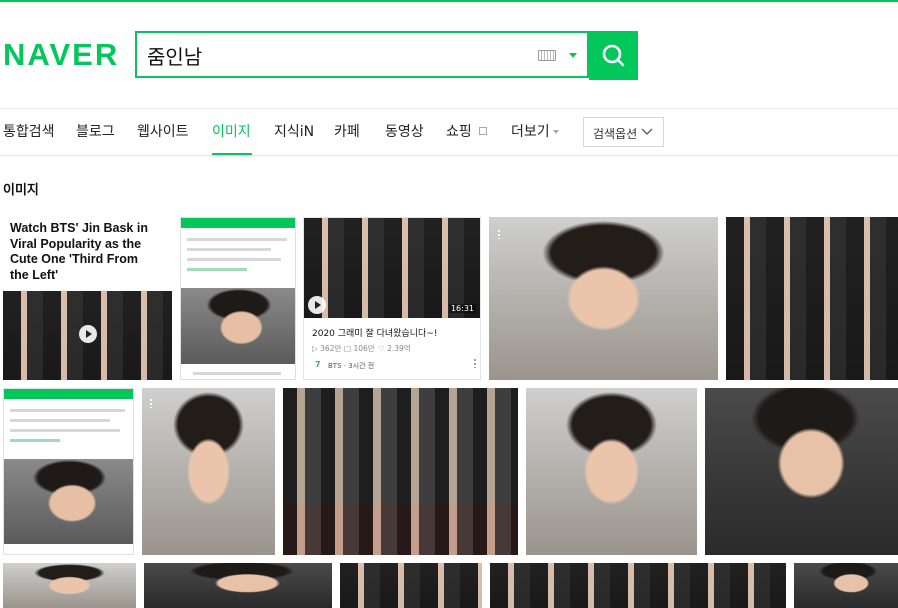 The height and width of the screenshot is (608, 898). What do you see at coordinates (327, 348) in the screenshot?
I see `video-views: ▷ 362만` at bounding box center [327, 348].